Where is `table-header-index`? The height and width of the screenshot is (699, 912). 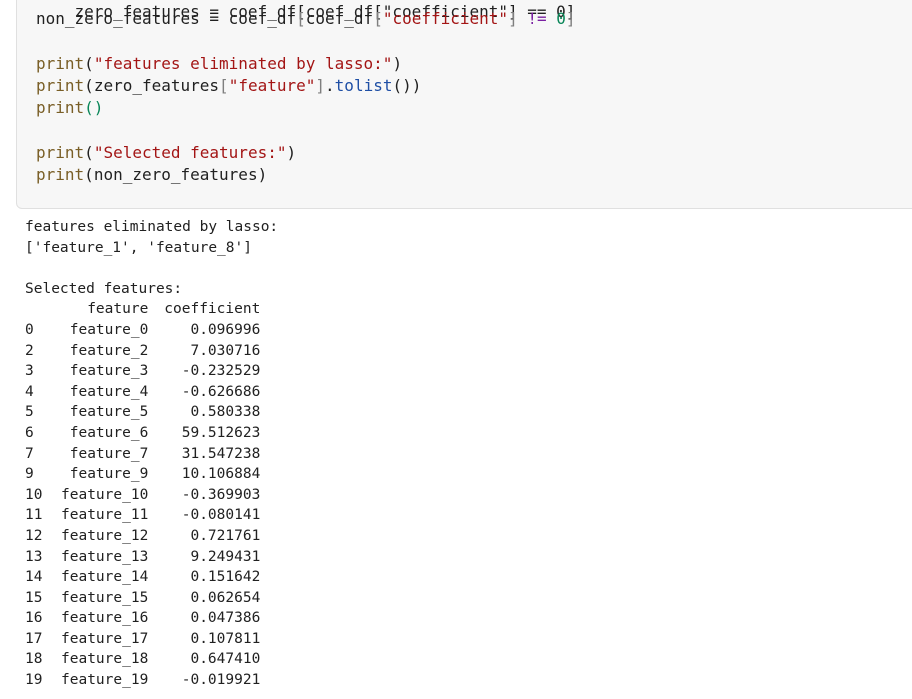 table-header-index is located at coordinates (43, 309).